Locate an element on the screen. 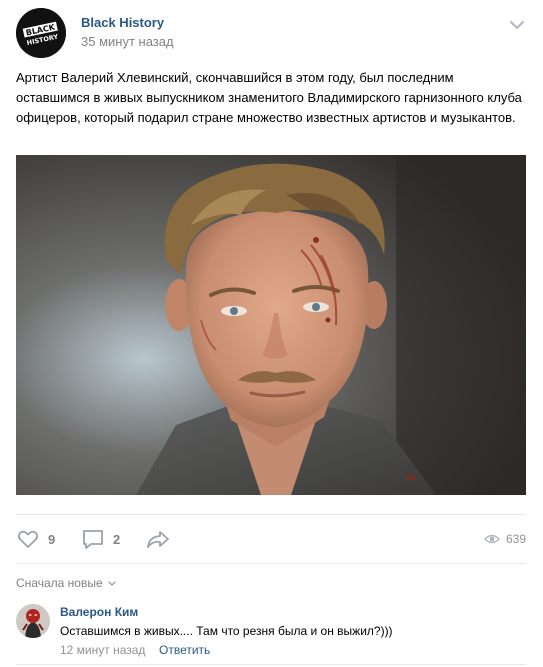 This screenshot has height=667, width=543. black-history-logo: BLACK HISTORY is located at coordinates (41, 33).